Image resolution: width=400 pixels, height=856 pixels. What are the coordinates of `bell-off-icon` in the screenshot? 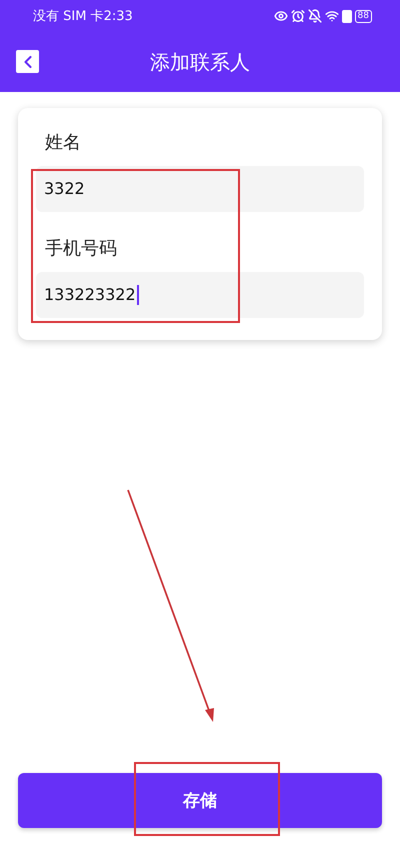 It's located at (315, 16).